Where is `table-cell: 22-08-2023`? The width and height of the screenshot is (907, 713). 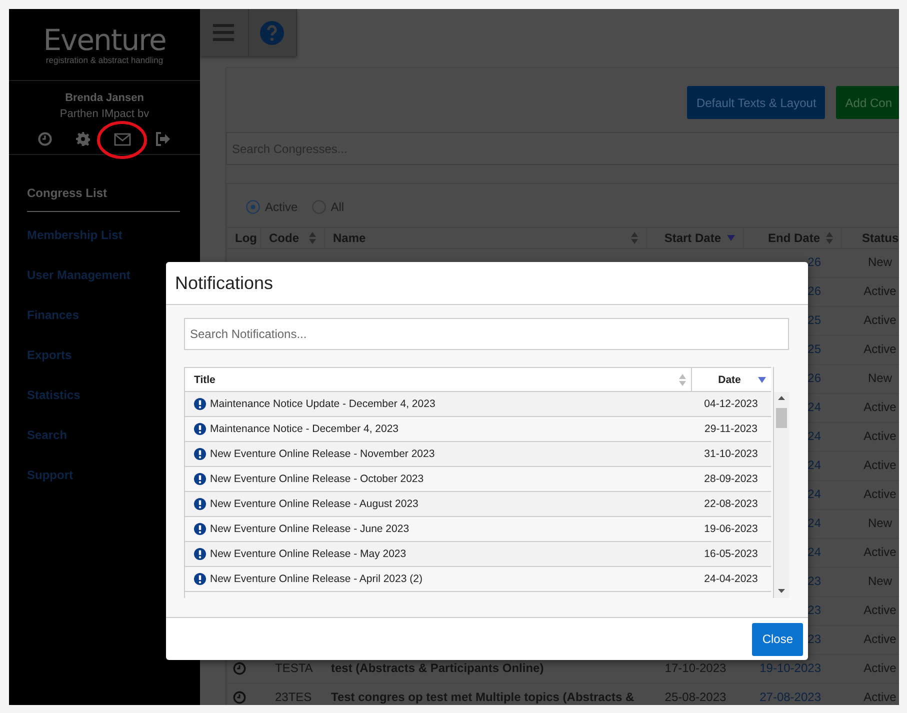
table-cell: 22-08-2023 is located at coordinates (731, 504).